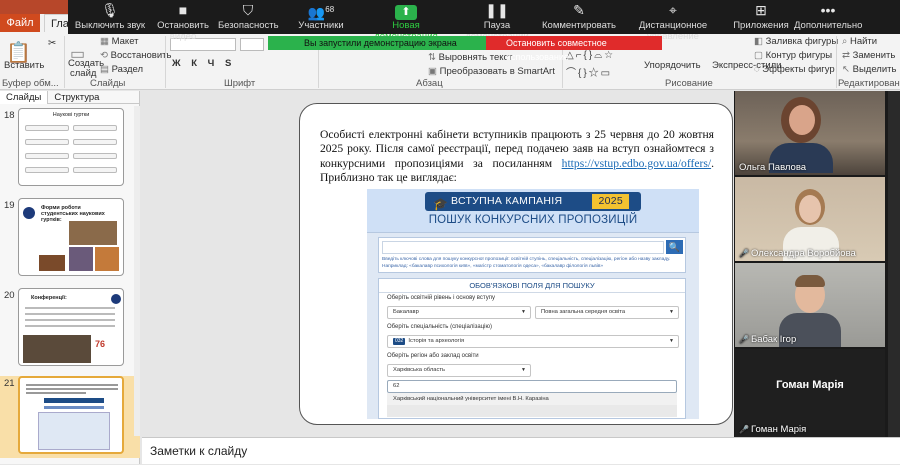 The image size is (900, 465). Describe the element at coordinates (673, 10) in the screenshot. I see `remote-control-icon: ⌖` at that location.